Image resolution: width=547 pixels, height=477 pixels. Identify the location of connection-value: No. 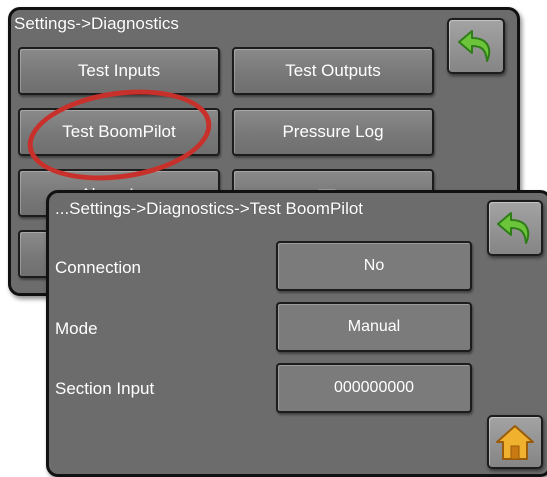
(374, 266).